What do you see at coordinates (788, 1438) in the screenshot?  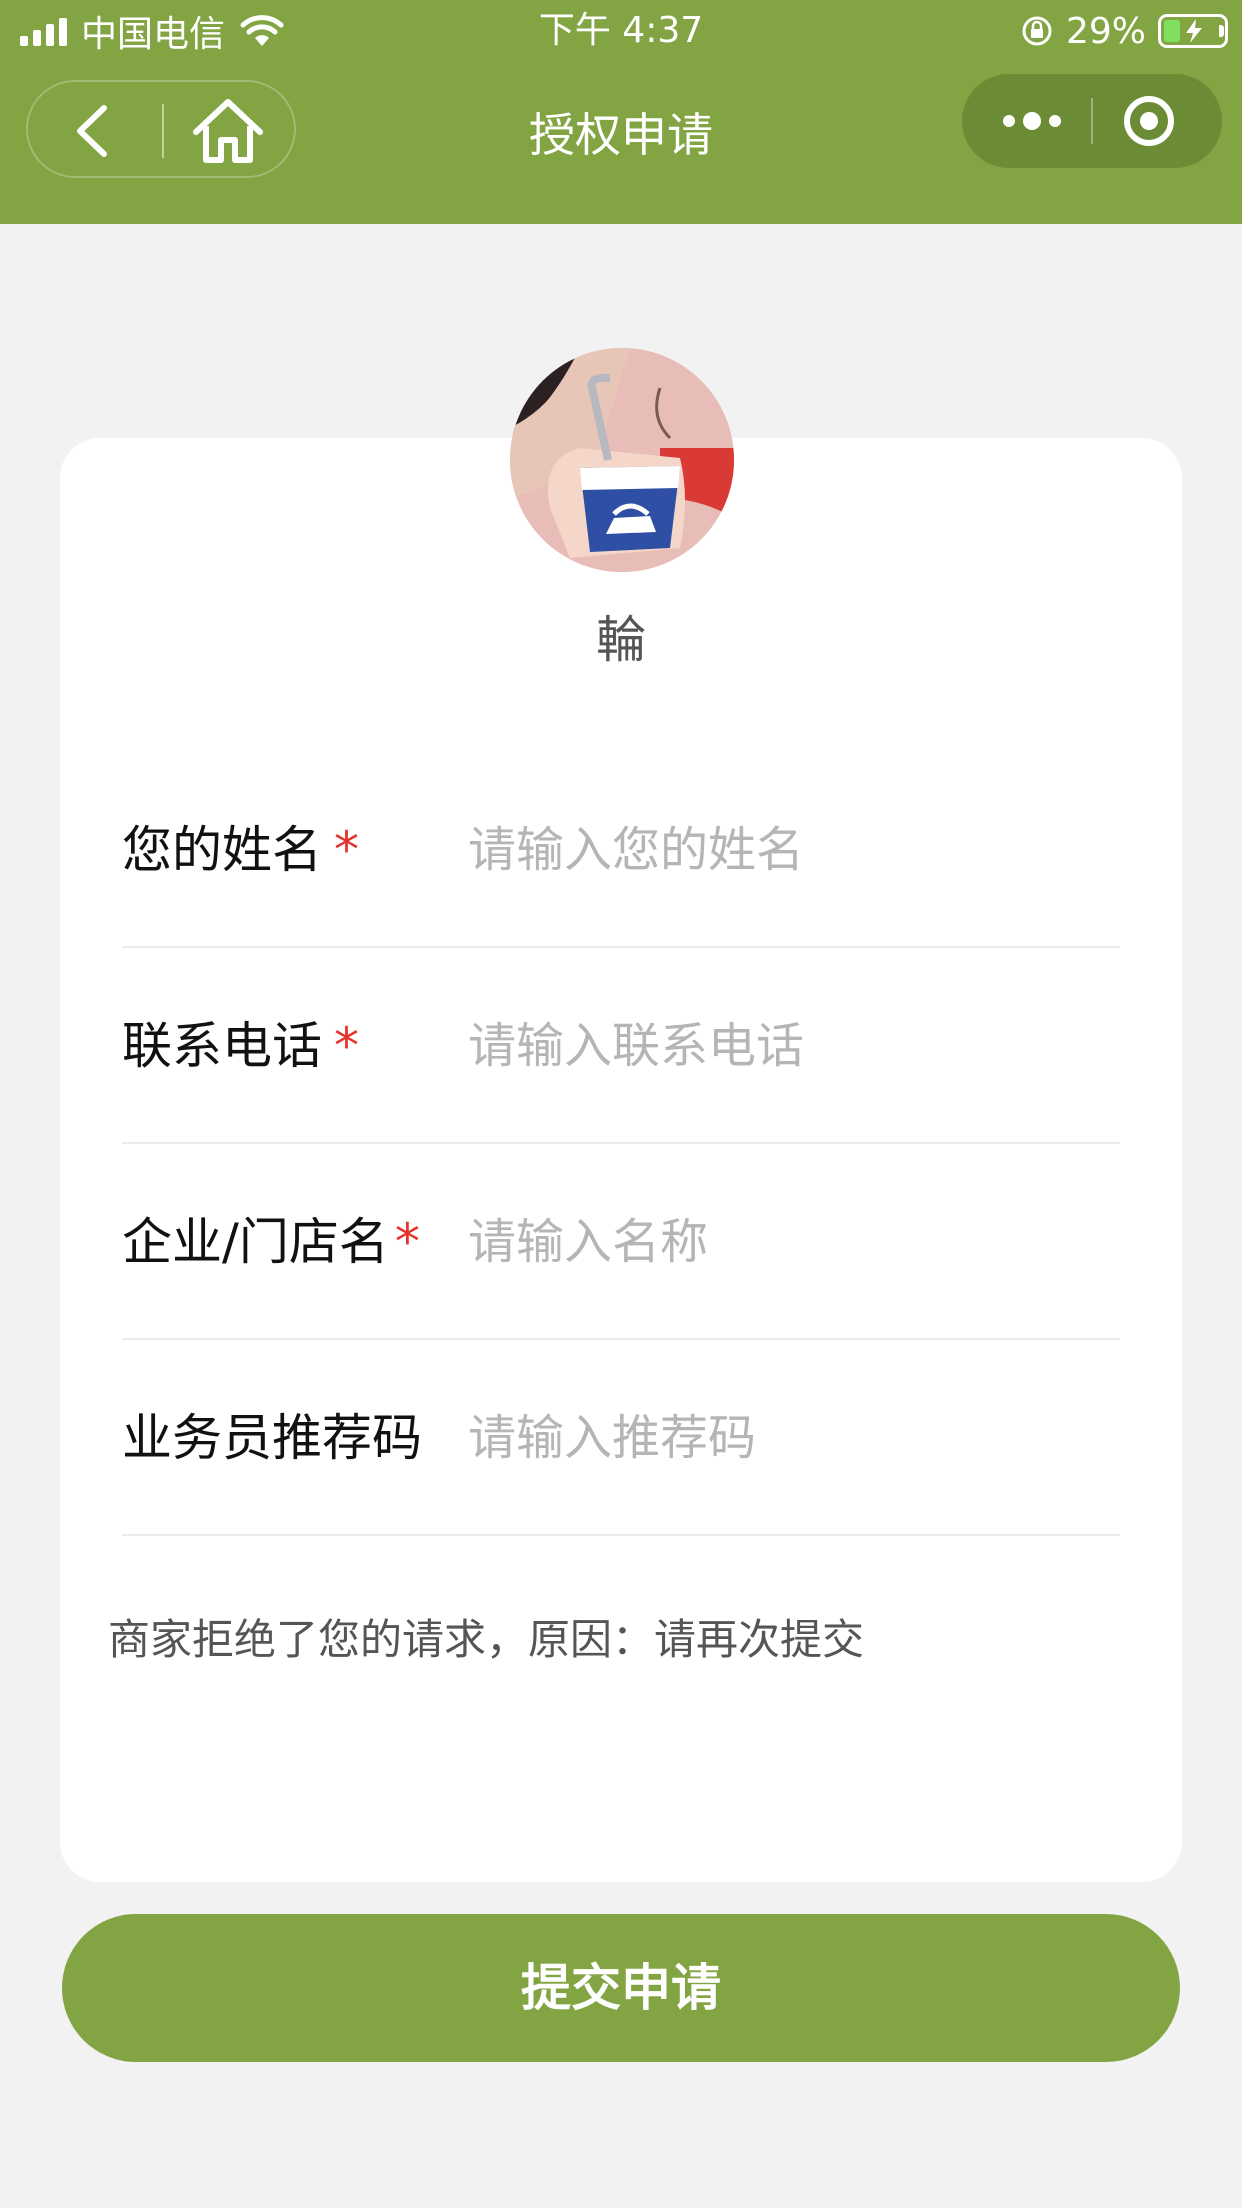 I see `referral-code-input` at bounding box center [788, 1438].